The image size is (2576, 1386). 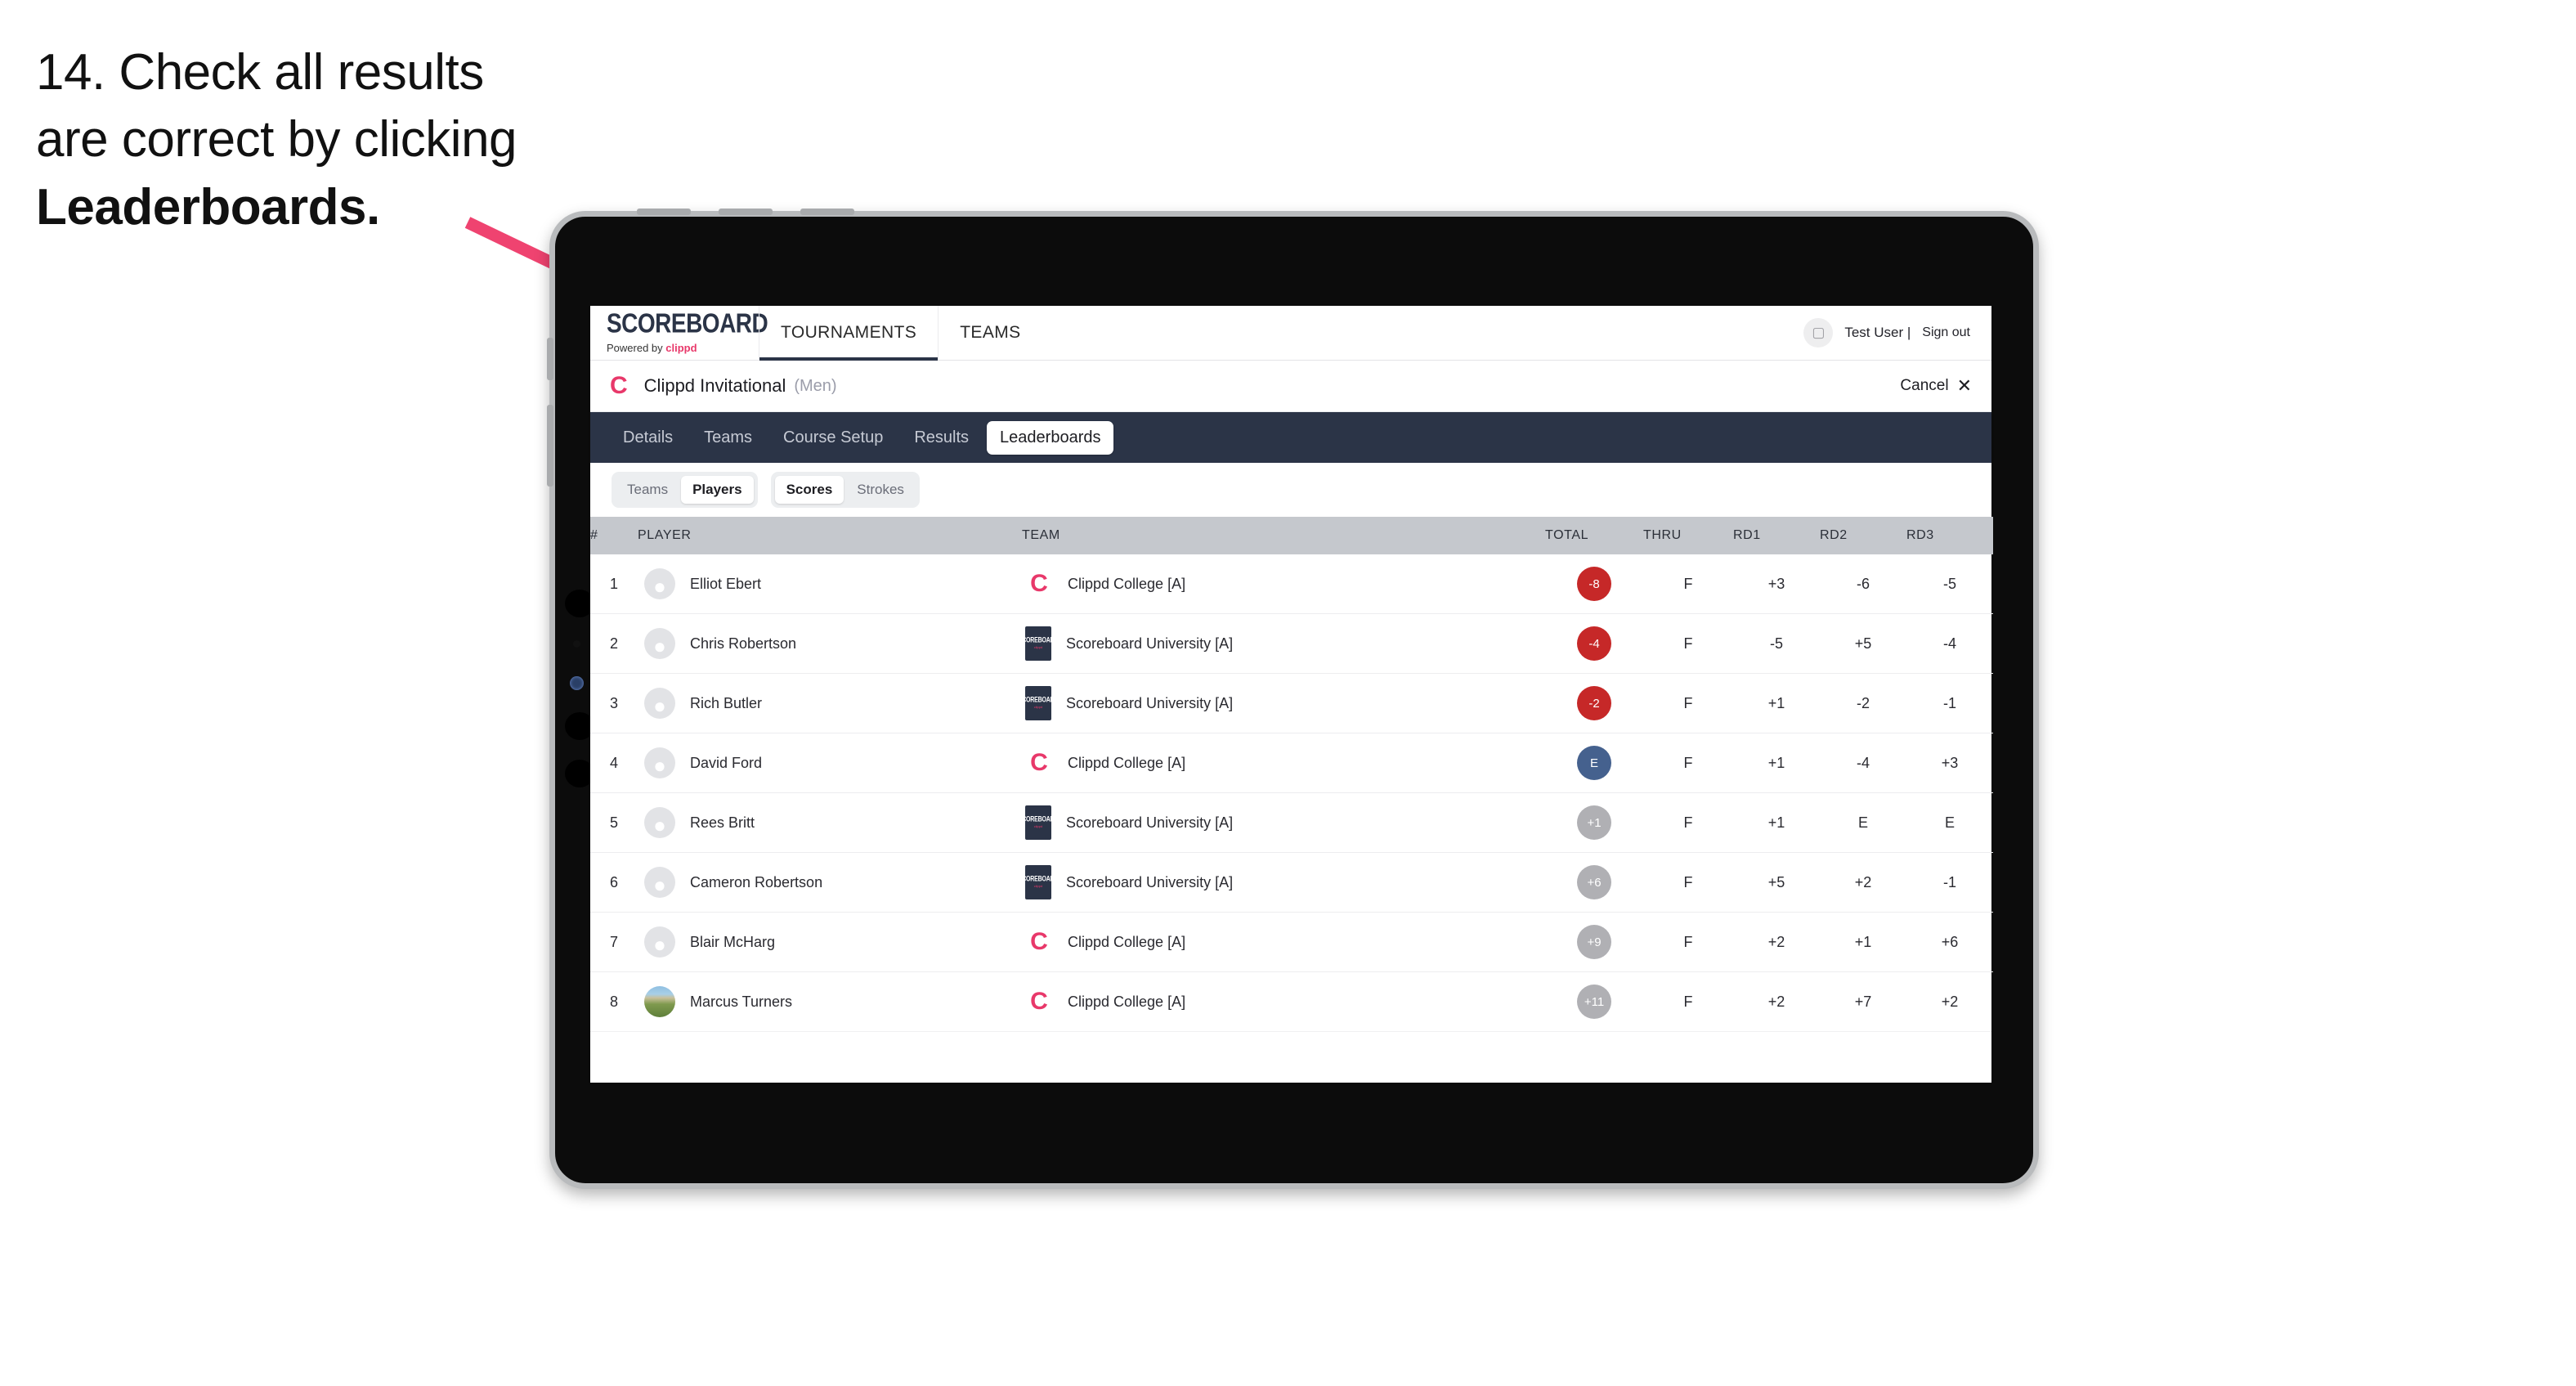 I want to click on table-row: 4 ● David Ford C Clippd College [A] E F +1 -4 +3, so click(x=1292, y=763).